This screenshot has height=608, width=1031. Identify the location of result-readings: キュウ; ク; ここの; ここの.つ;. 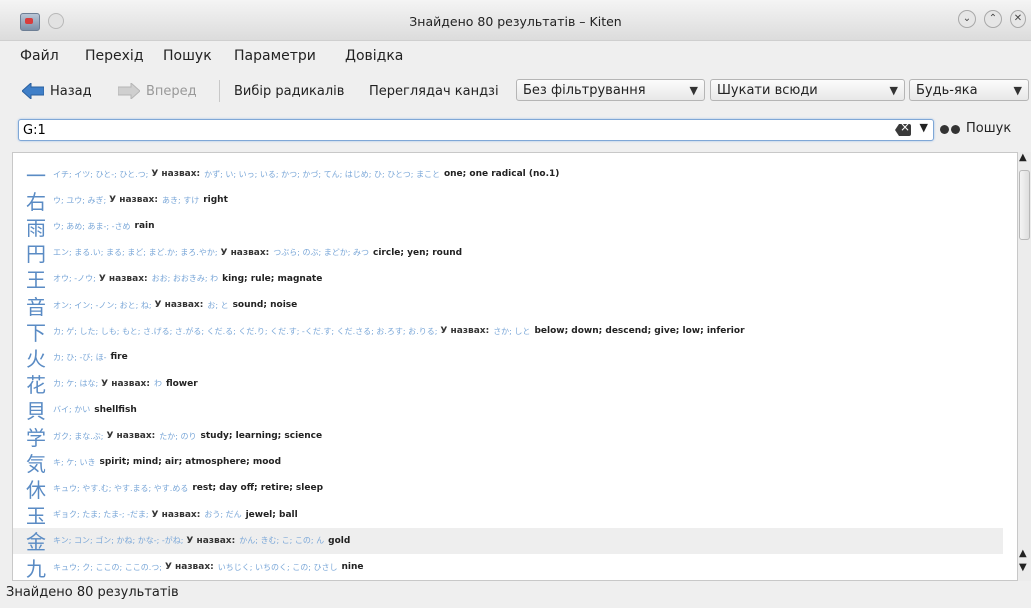
(107, 567).